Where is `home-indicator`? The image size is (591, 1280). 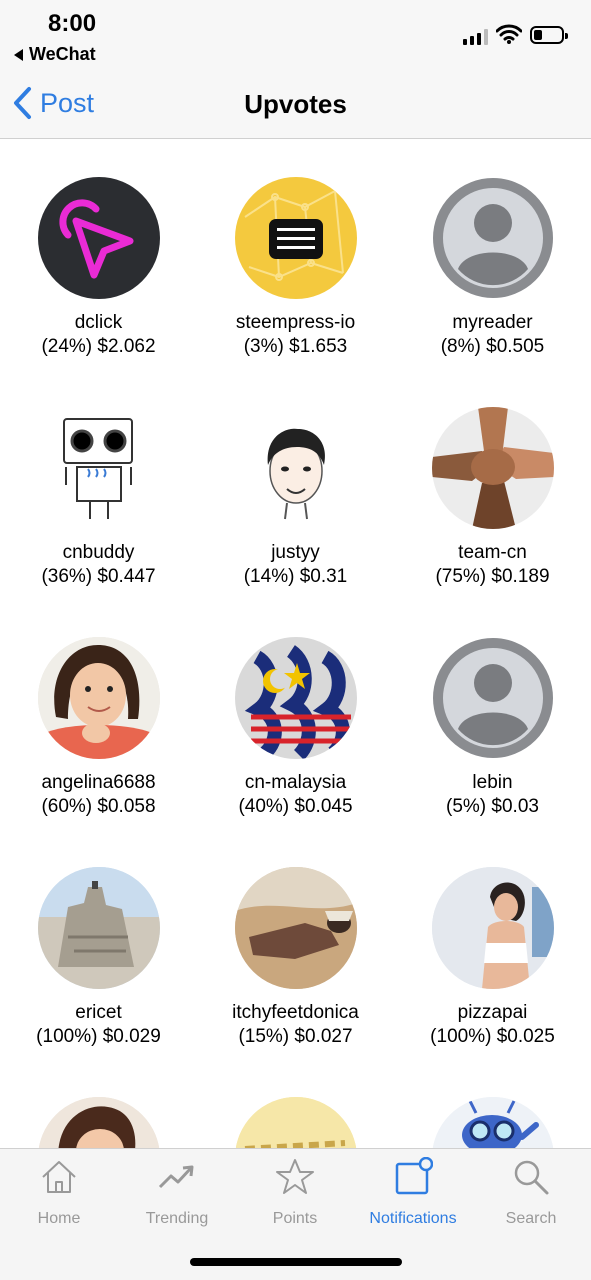 home-indicator is located at coordinates (296, 1262).